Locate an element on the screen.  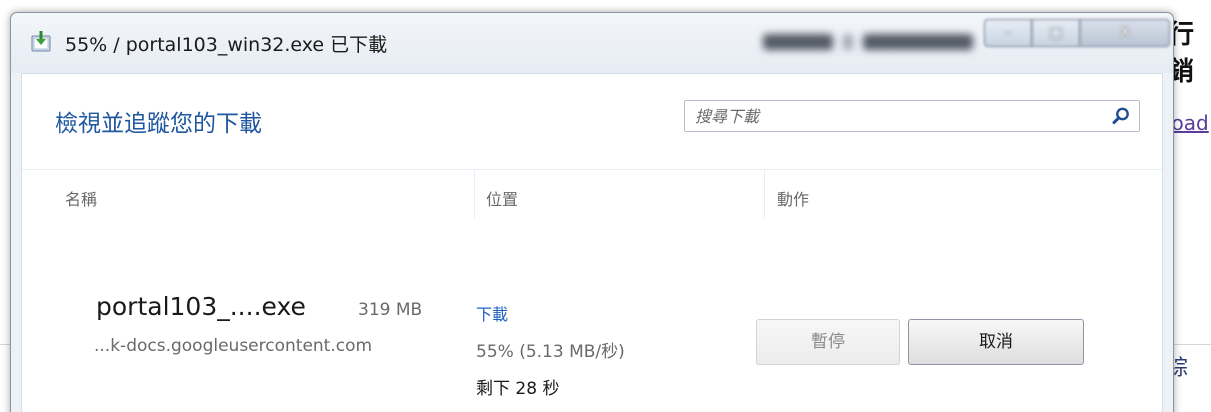
search-icon is located at coordinates (1121, 116).